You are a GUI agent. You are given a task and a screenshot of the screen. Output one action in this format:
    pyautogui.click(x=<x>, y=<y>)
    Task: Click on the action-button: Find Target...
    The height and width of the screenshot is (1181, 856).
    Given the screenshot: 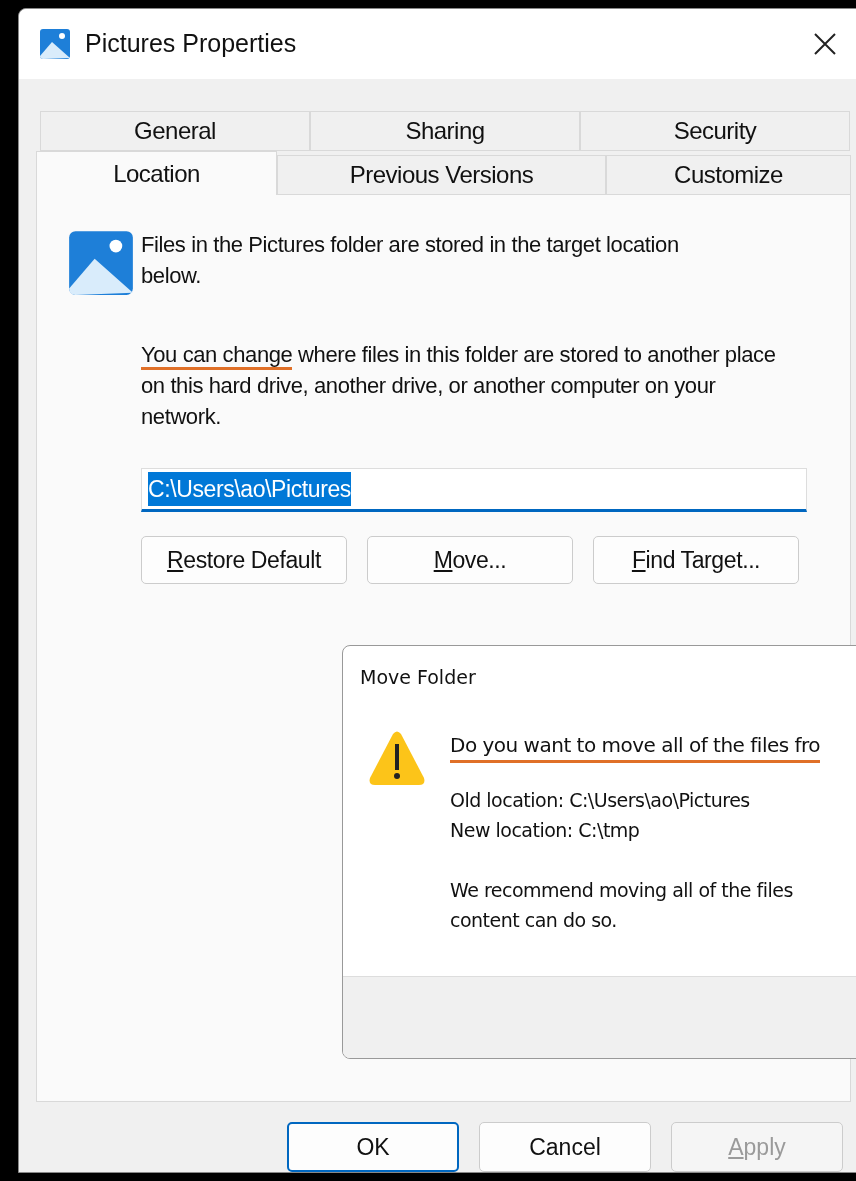 What is the action you would take?
    pyautogui.click(x=696, y=560)
    